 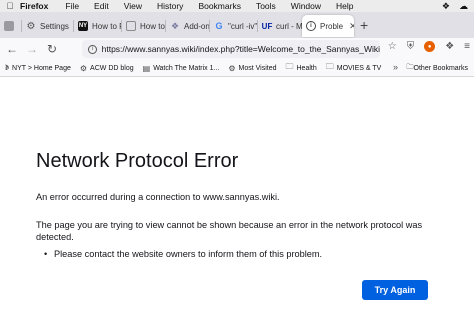 I want to click on tab-settings: ⚙ Settings, so click(x=48, y=26).